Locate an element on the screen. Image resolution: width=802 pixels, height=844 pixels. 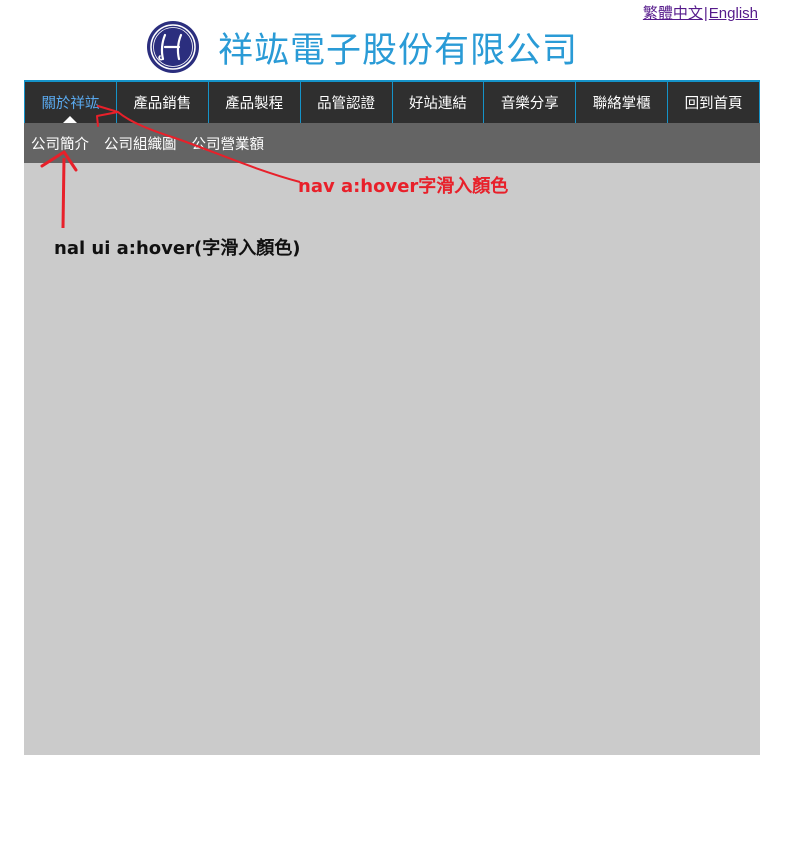
company-name: 祥竑電子股份有限公司 is located at coordinates (398, 50).